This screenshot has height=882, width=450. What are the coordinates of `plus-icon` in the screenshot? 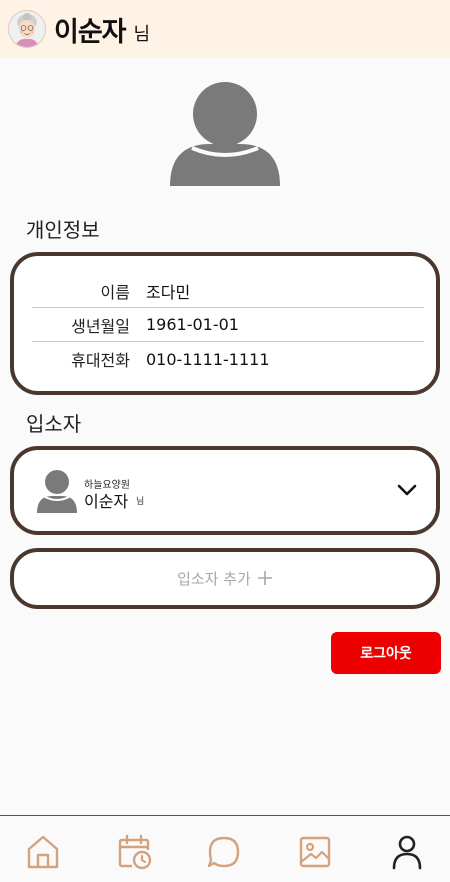 It's located at (265, 579).